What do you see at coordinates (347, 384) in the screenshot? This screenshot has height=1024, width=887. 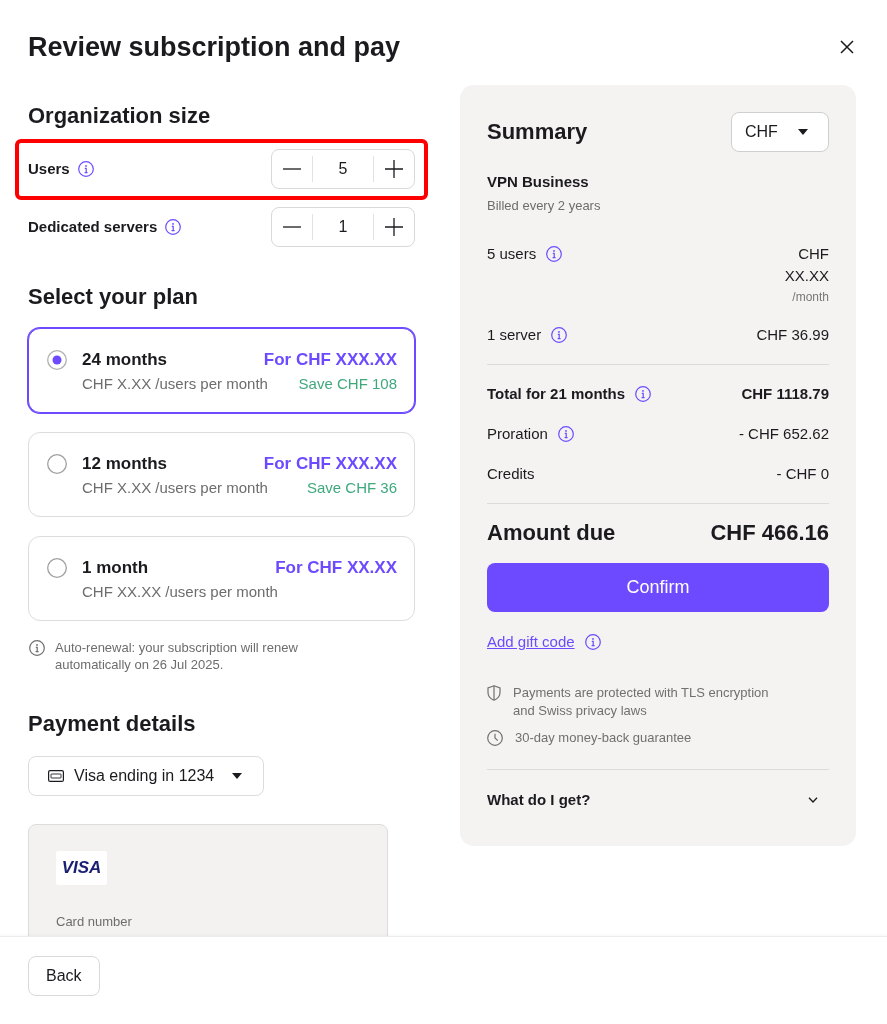 I see `plan-savings: Save CHF 108` at bounding box center [347, 384].